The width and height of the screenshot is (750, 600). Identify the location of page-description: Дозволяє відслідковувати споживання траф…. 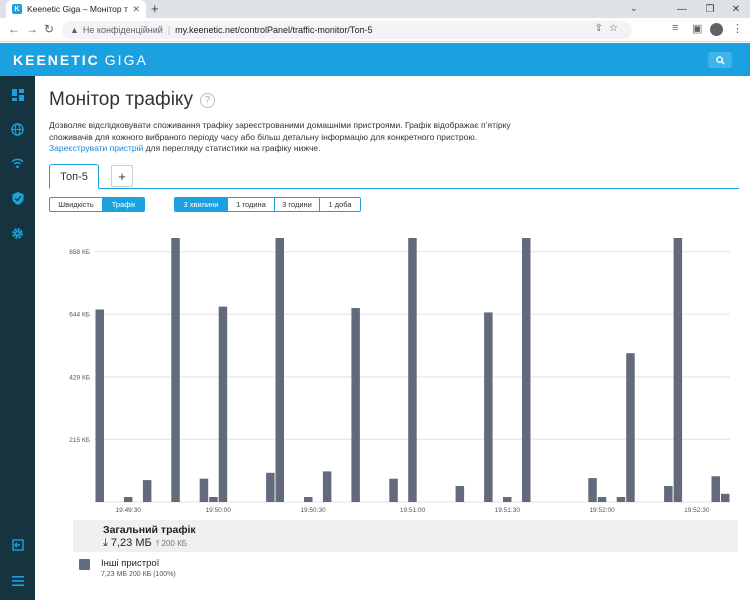
(294, 137).